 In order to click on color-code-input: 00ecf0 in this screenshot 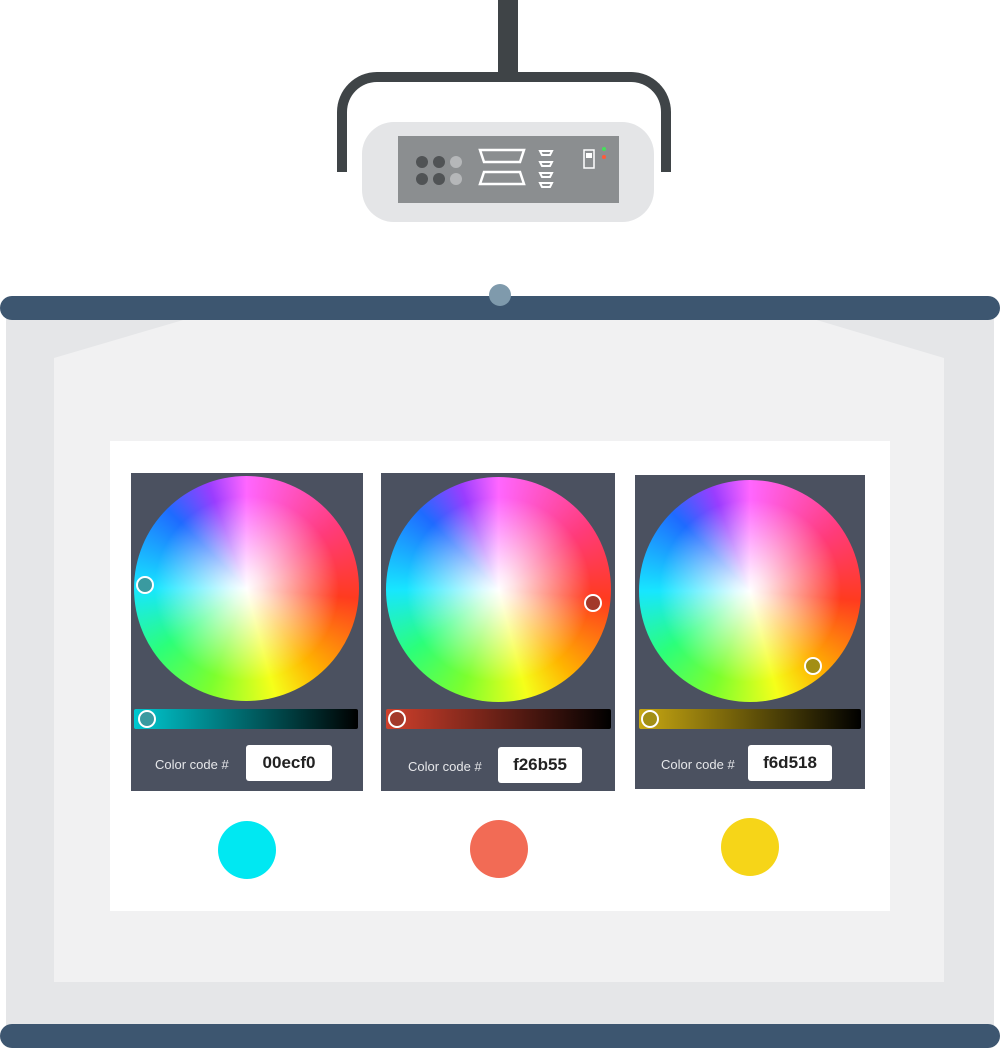, I will do `click(289, 763)`.